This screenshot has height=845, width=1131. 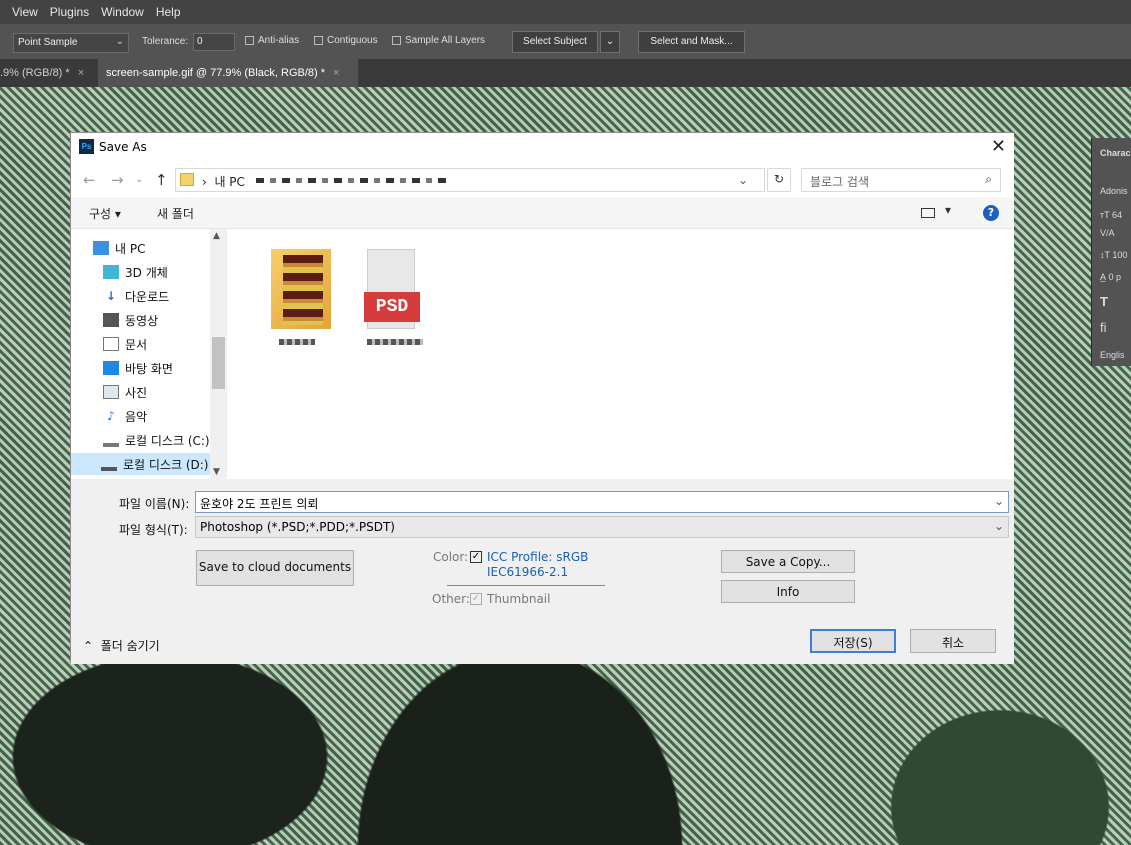 I want to click on save-to-cloud-button: Save to cloud documents, so click(x=275, y=568).